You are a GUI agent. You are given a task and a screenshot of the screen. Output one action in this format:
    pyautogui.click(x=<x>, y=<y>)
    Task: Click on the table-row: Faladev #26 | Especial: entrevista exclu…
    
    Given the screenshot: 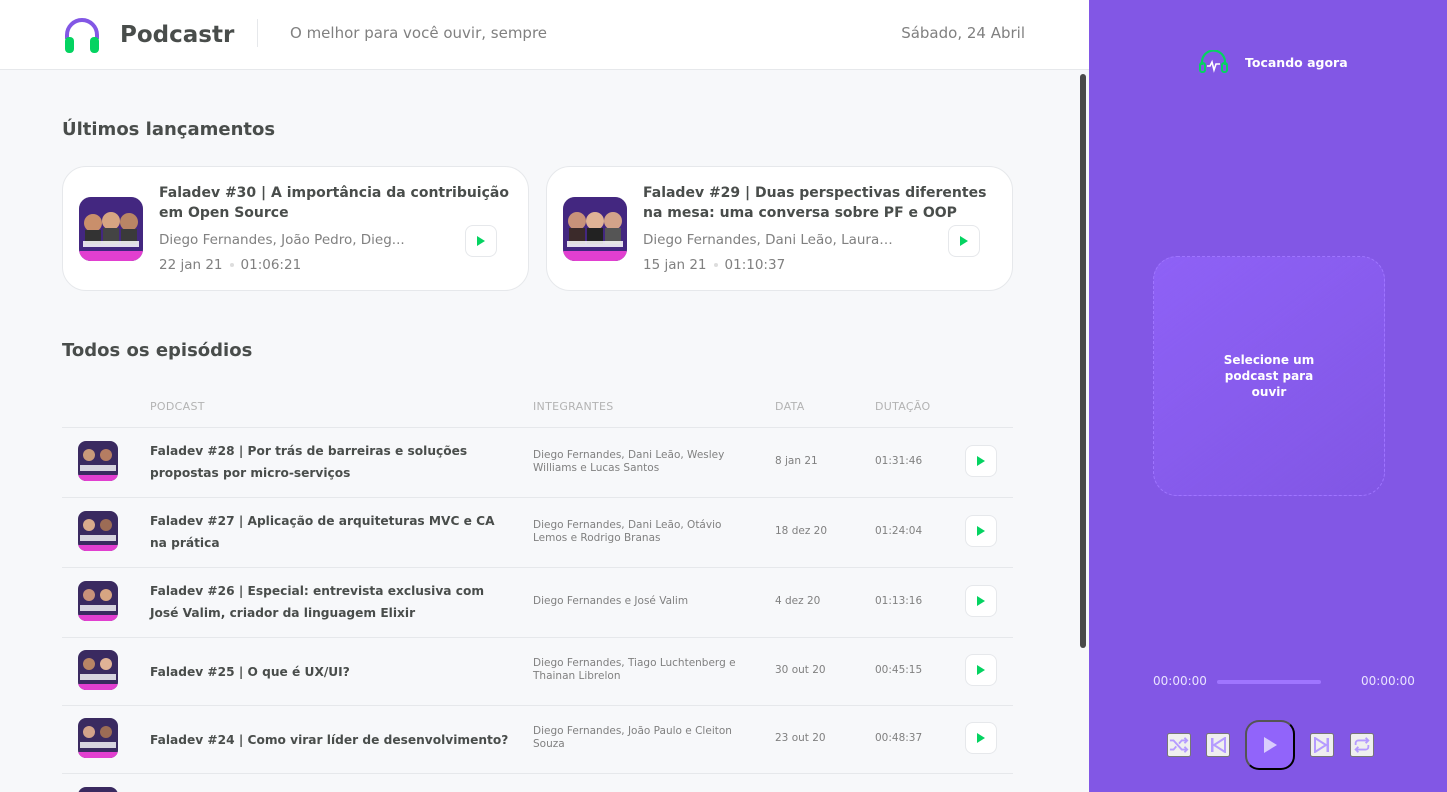 What is the action you would take?
    pyautogui.click(x=537, y=602)
    